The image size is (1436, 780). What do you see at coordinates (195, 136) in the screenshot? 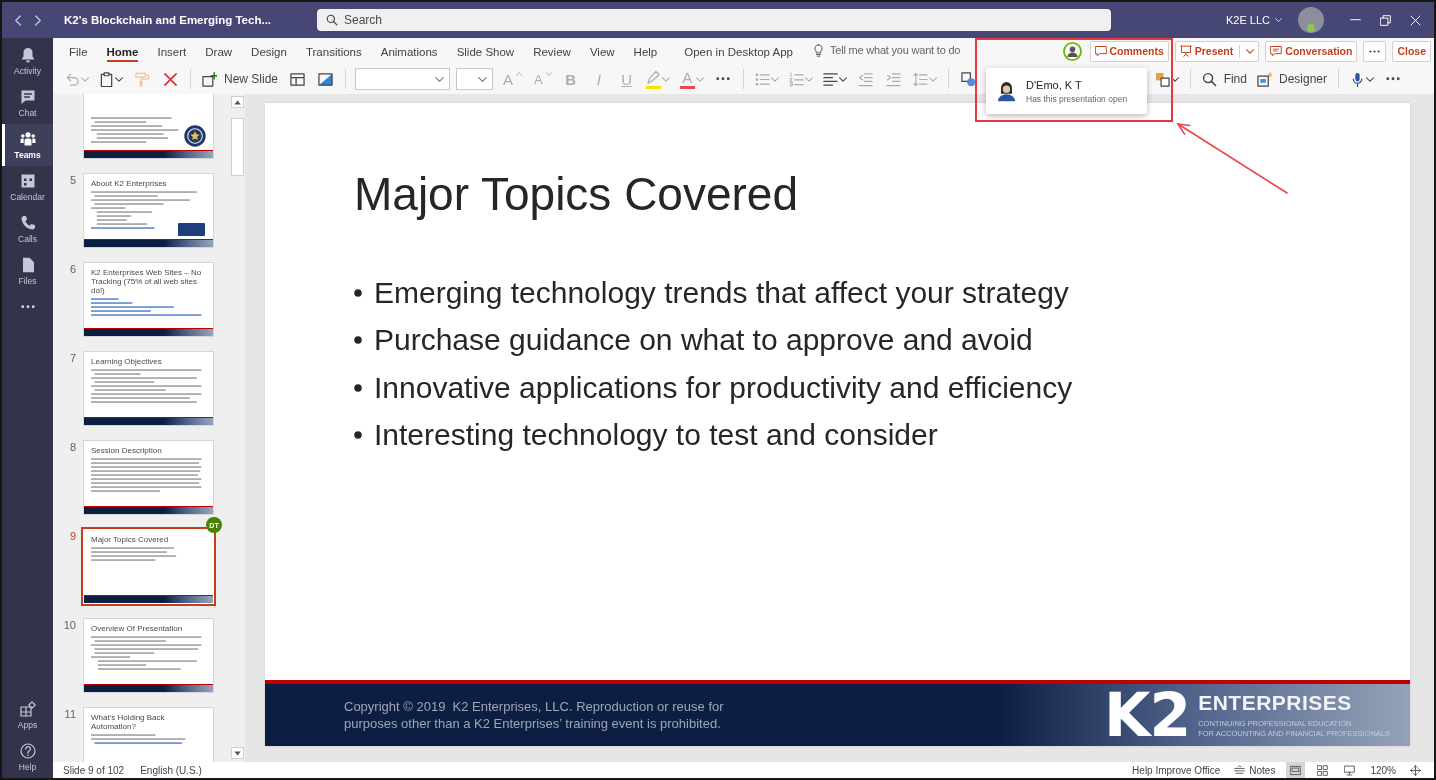
I see `seal-icon` at bounding box center [195, 136].